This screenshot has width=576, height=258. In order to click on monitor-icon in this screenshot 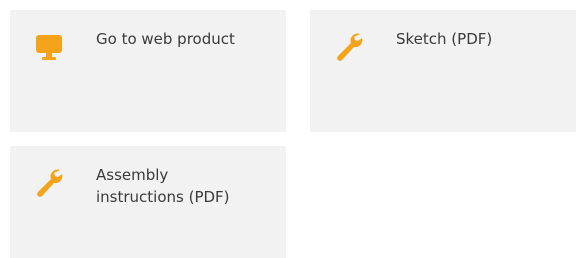, I will do `click(49, 47)`.